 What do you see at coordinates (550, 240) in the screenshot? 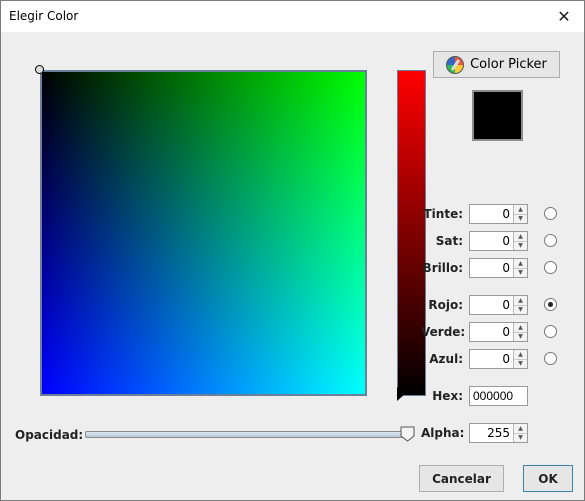
I see `sat-radio` at bounding box center [550, 240].